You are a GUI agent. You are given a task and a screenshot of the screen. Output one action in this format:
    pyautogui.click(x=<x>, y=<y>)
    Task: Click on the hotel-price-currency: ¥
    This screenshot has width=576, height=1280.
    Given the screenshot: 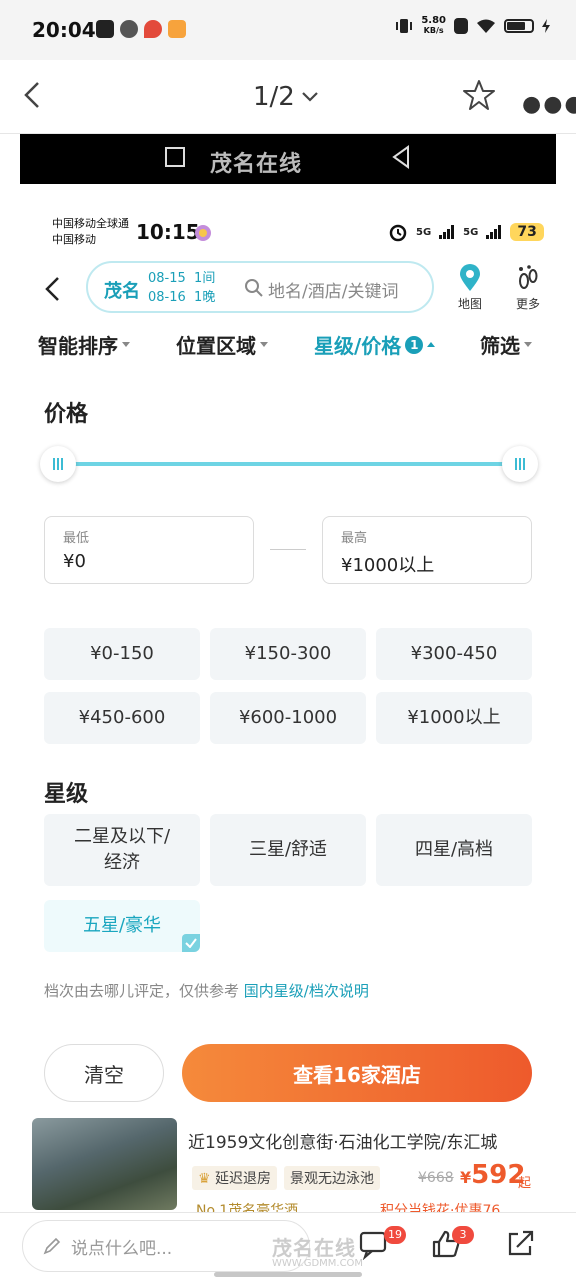 What is the action you would take?
    pyautogui.click(x=466, y=1177)
    